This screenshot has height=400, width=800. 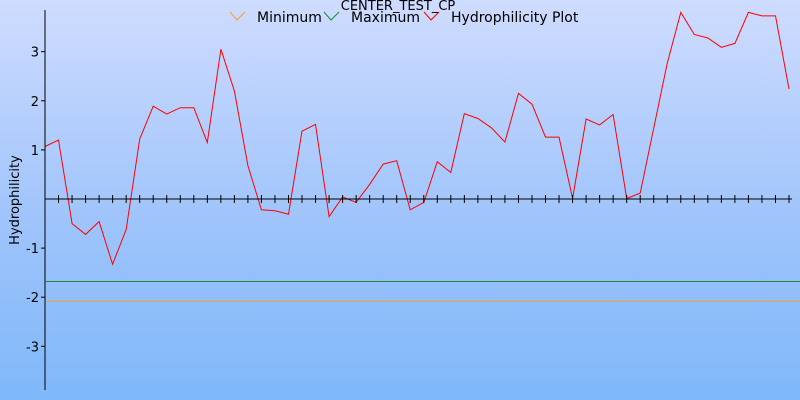 I want to click on y-tick-label: 2, so click(x=35, y=102).